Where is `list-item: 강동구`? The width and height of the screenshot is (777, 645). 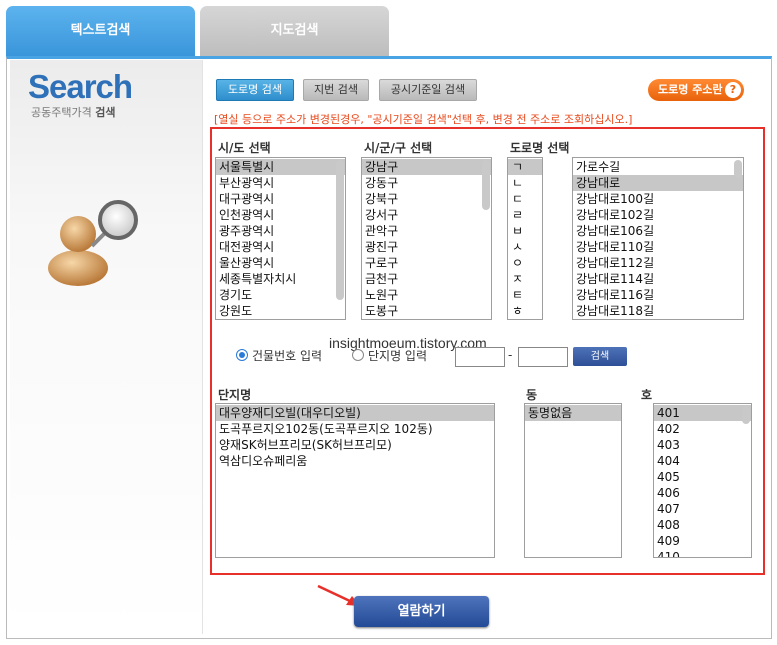 list-item: 강동구 is located at coordinates (426, 183).